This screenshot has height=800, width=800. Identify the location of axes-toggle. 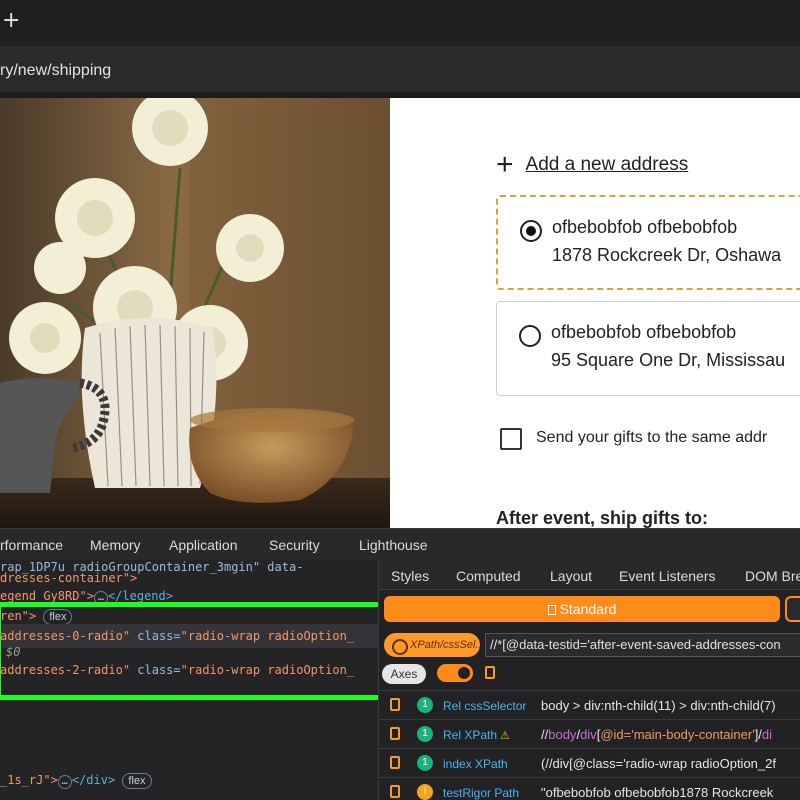
(455, 673).